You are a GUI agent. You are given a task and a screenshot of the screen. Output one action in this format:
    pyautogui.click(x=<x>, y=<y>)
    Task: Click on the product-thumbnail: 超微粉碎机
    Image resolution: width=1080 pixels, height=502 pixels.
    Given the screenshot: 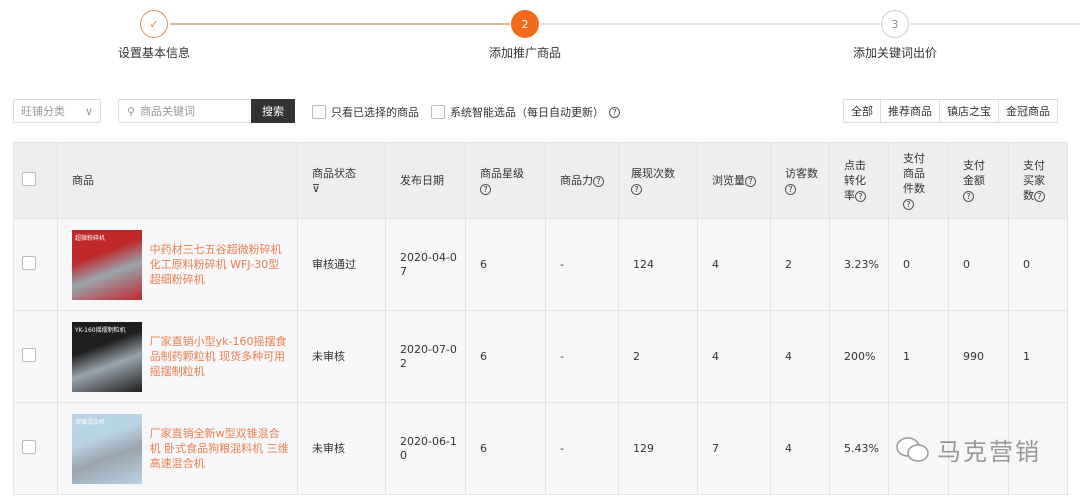 What is the action you would take?
    pyautogui.click(x=107, y=264)
    